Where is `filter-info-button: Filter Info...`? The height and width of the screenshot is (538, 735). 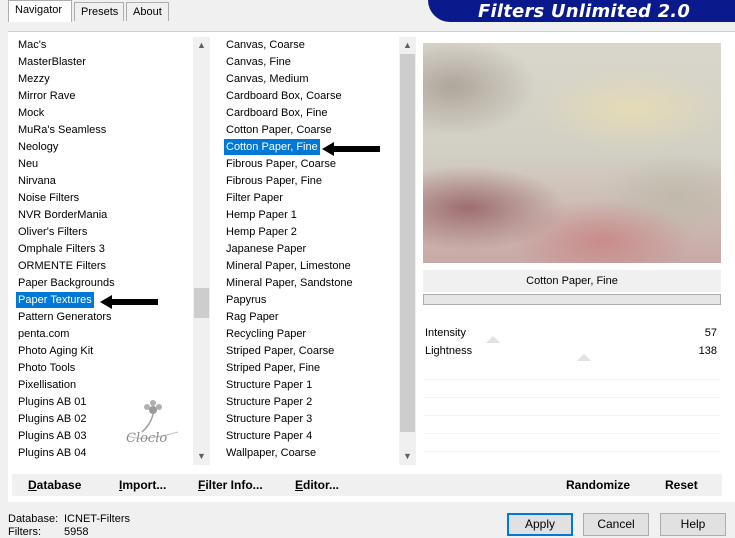 filter-info-button: Filter Info... is located at coordinates (230, 485).